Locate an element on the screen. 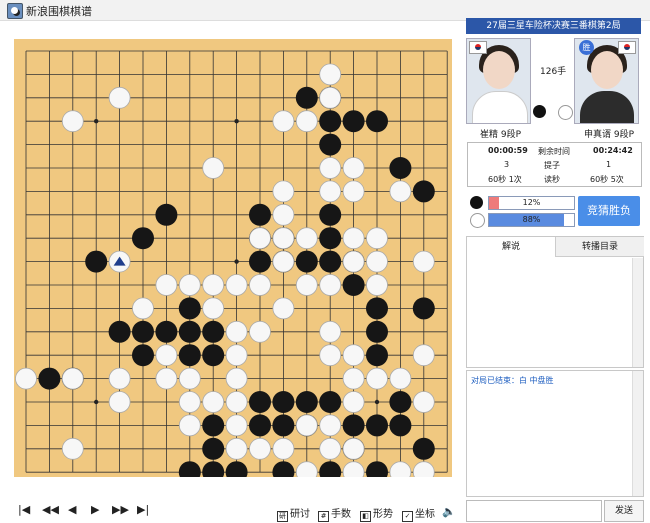  commentary-scrollbar is located at coordinates (637, 312).